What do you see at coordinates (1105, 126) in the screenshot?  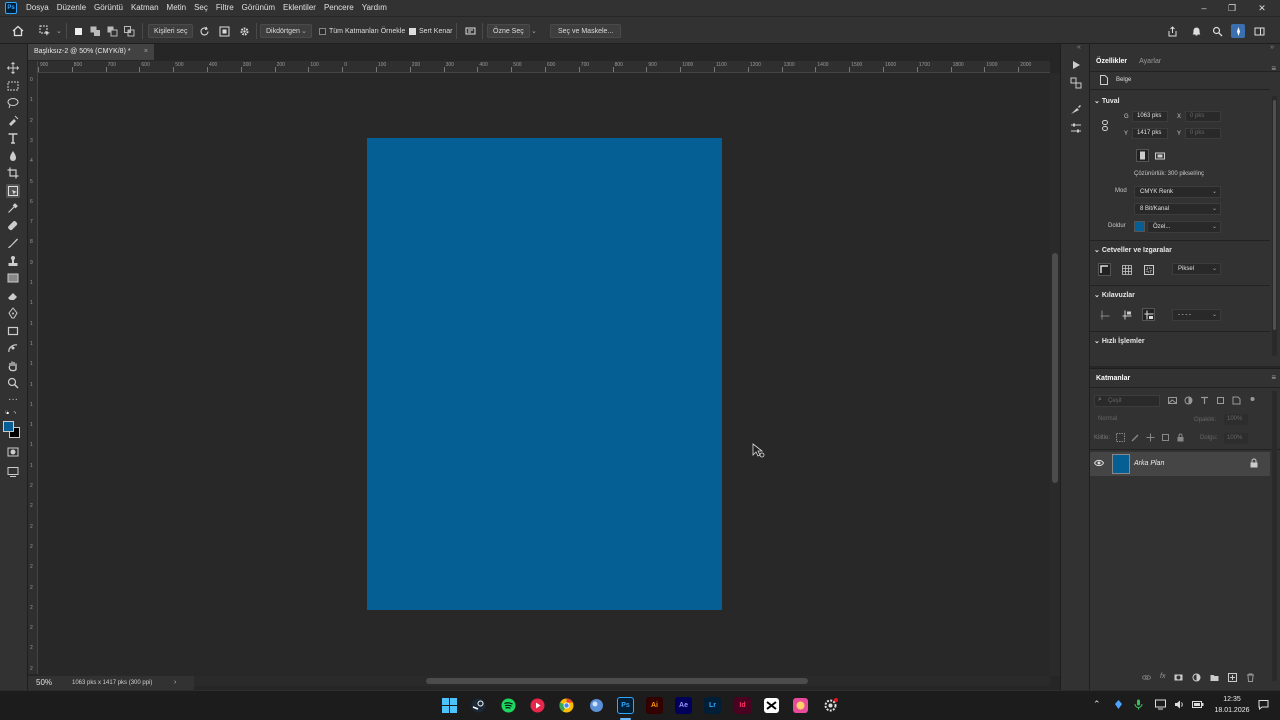 I see `link-dimensions-icon` at bounding box center [1105, 126].